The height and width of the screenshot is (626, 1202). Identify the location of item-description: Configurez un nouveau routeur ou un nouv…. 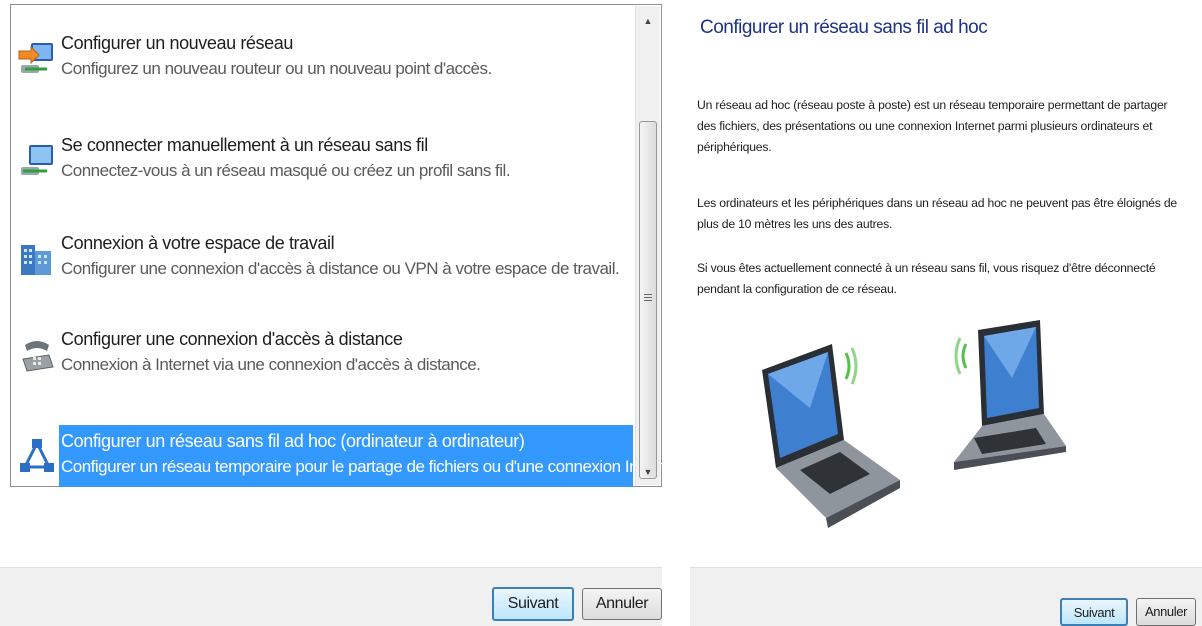
(276, 68).